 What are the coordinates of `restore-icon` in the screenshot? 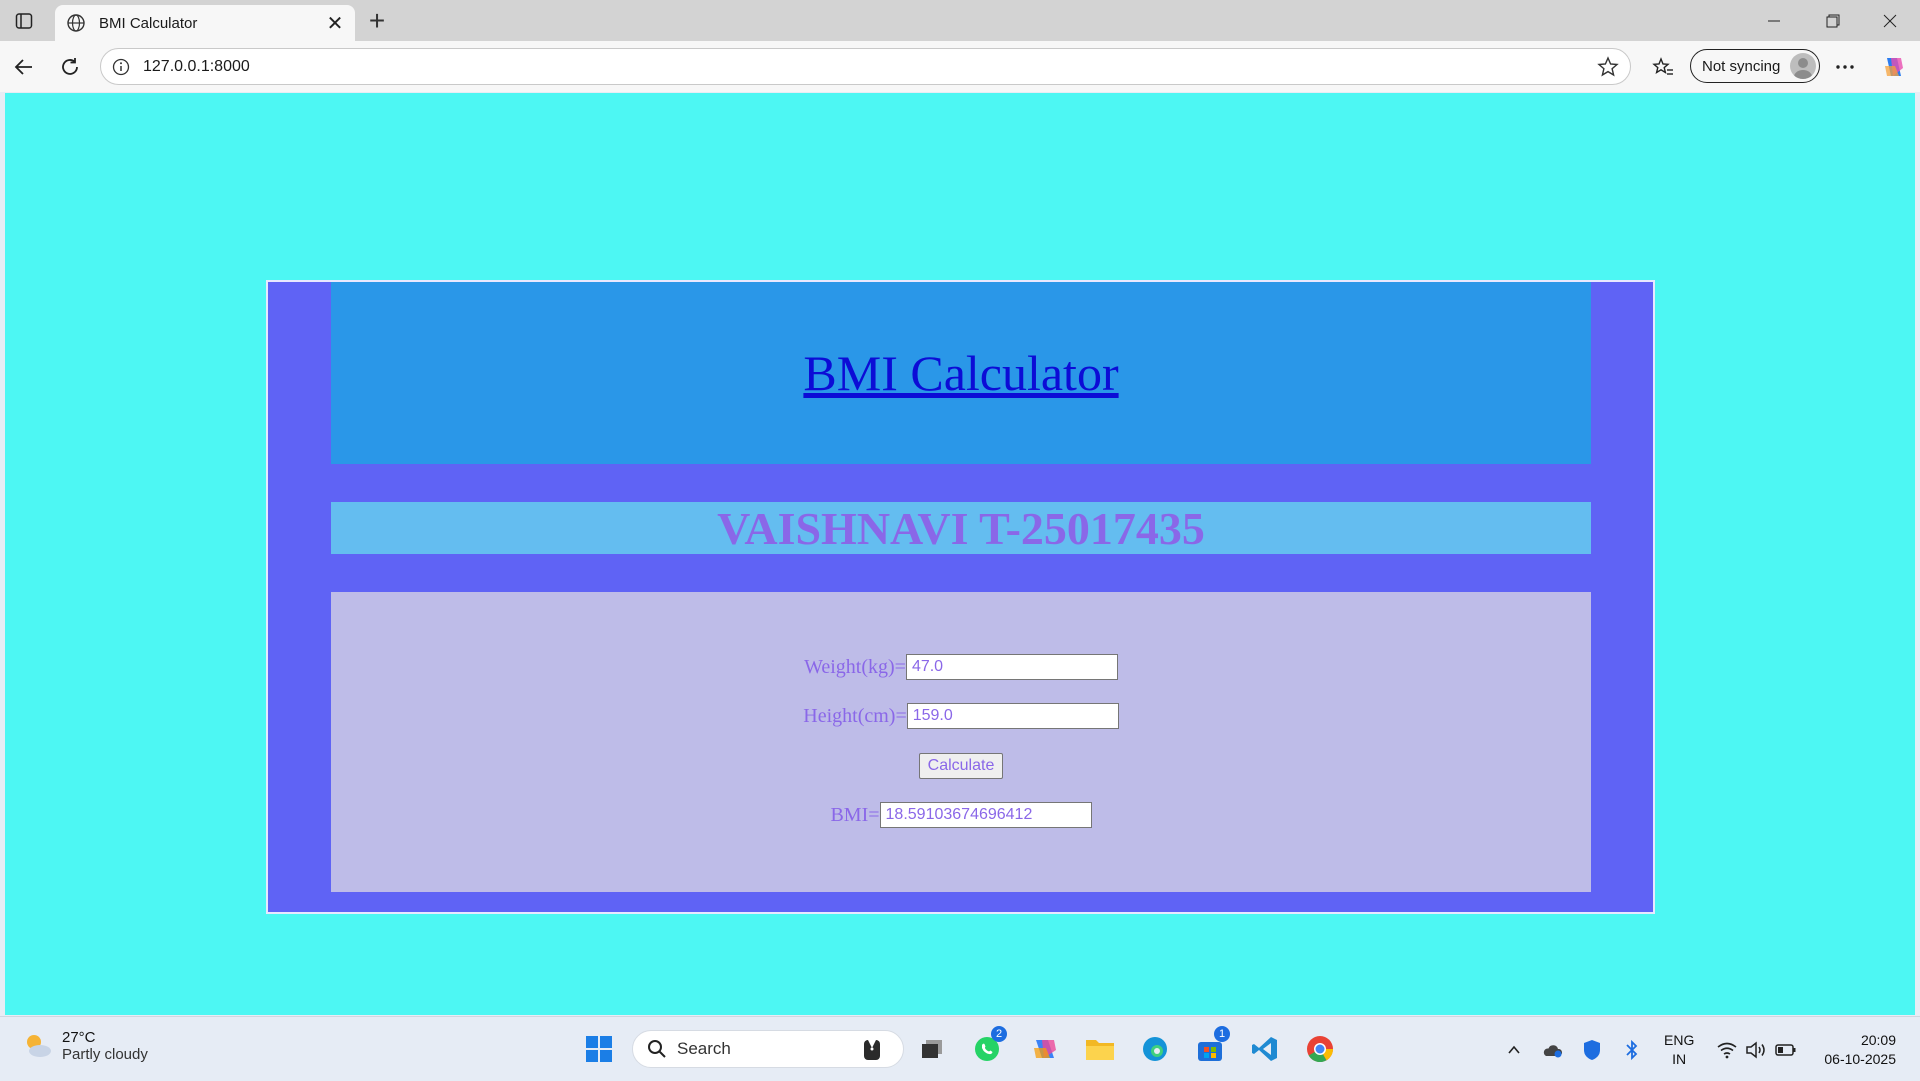 It's located at (1833, 20).